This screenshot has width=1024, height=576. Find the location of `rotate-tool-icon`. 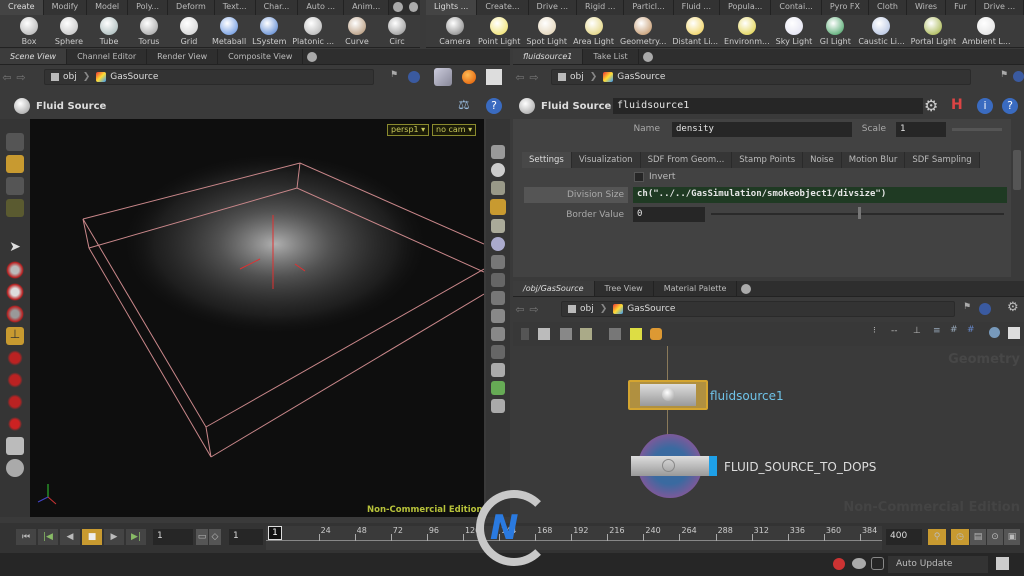

rotate-tool-icon is located at coordinates (15, 292).